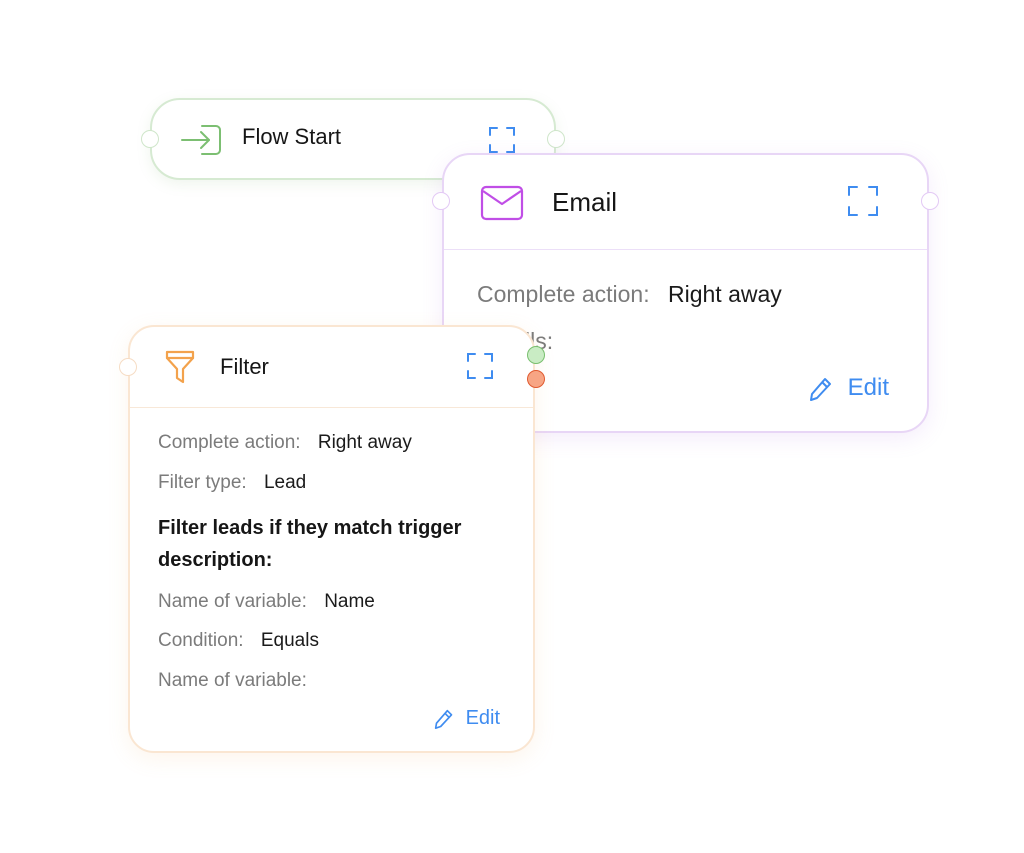 The width and height of the screenshot is (1024, 853). What do you see at coordinates (536, 355) in the screenshot?
I see `success-port` at bounding box center [536, 355].